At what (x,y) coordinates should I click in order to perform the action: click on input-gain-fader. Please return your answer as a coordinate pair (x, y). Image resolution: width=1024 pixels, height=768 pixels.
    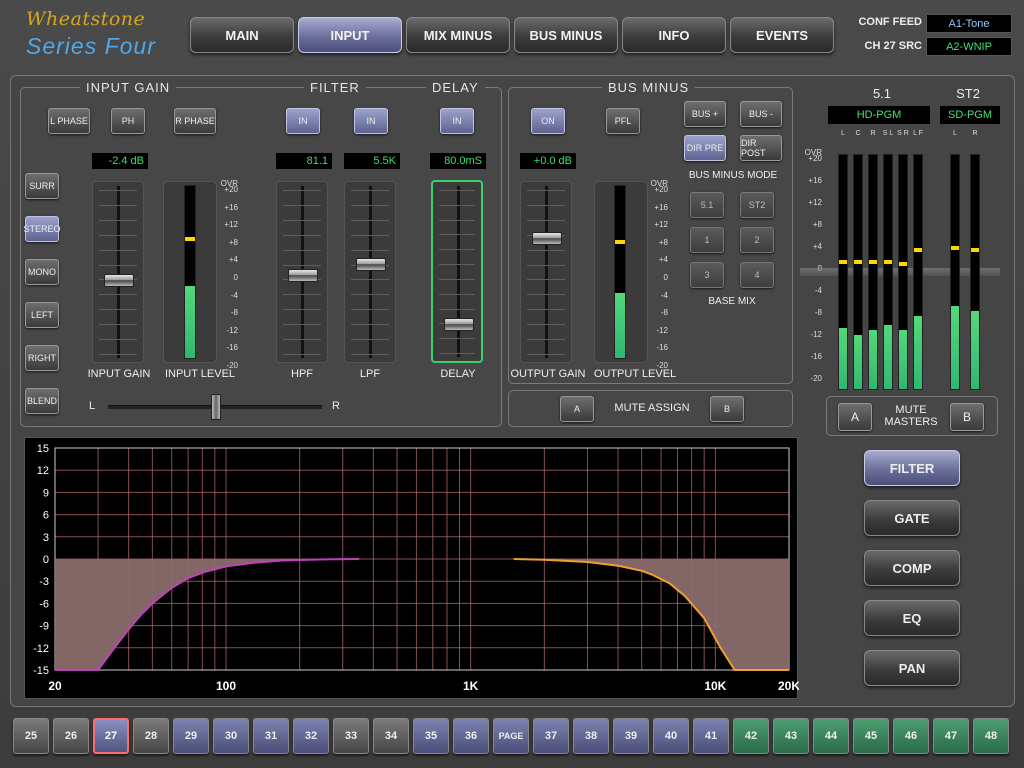
    Looking at the image, I should click on (118, 272).